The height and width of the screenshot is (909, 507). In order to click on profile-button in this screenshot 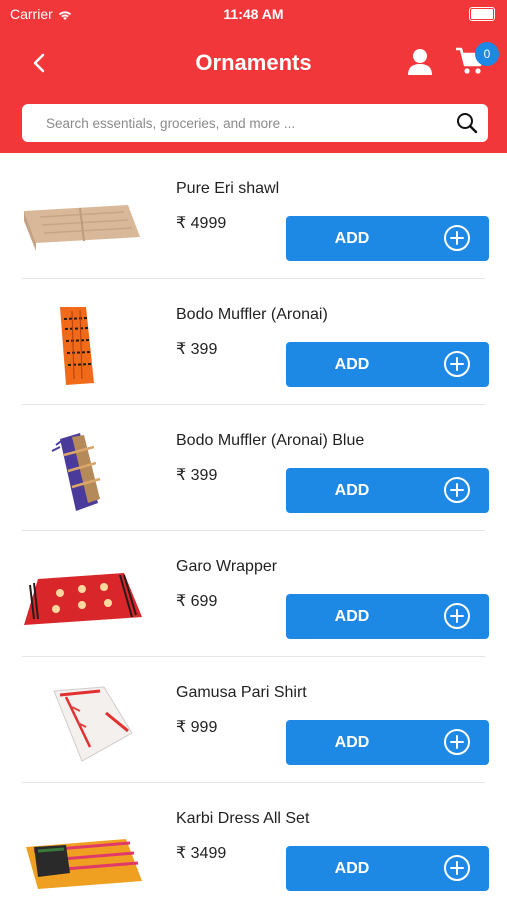, I will do `click(420, 64)`.